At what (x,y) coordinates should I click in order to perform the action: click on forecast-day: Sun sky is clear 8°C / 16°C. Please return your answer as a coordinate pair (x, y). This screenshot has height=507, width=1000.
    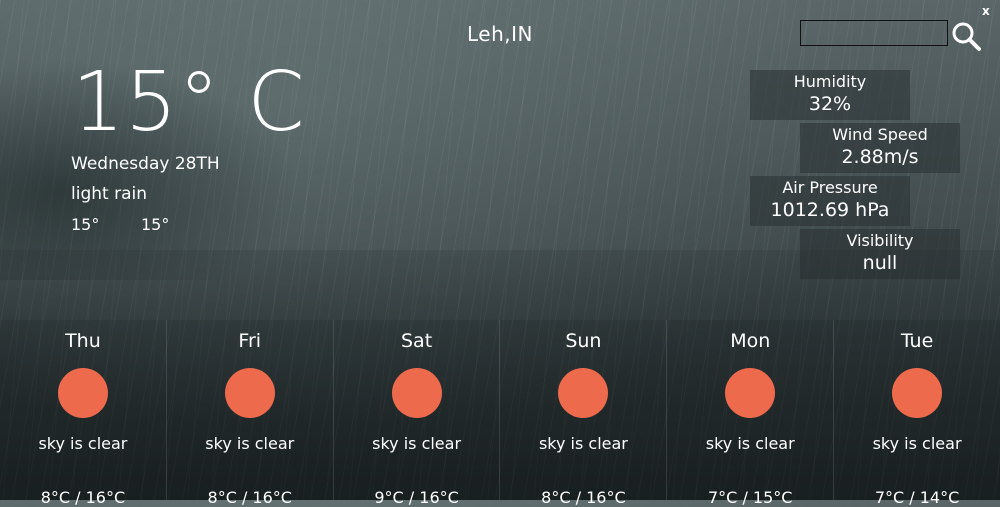
    Looking at the image, I should click on (584, 413).